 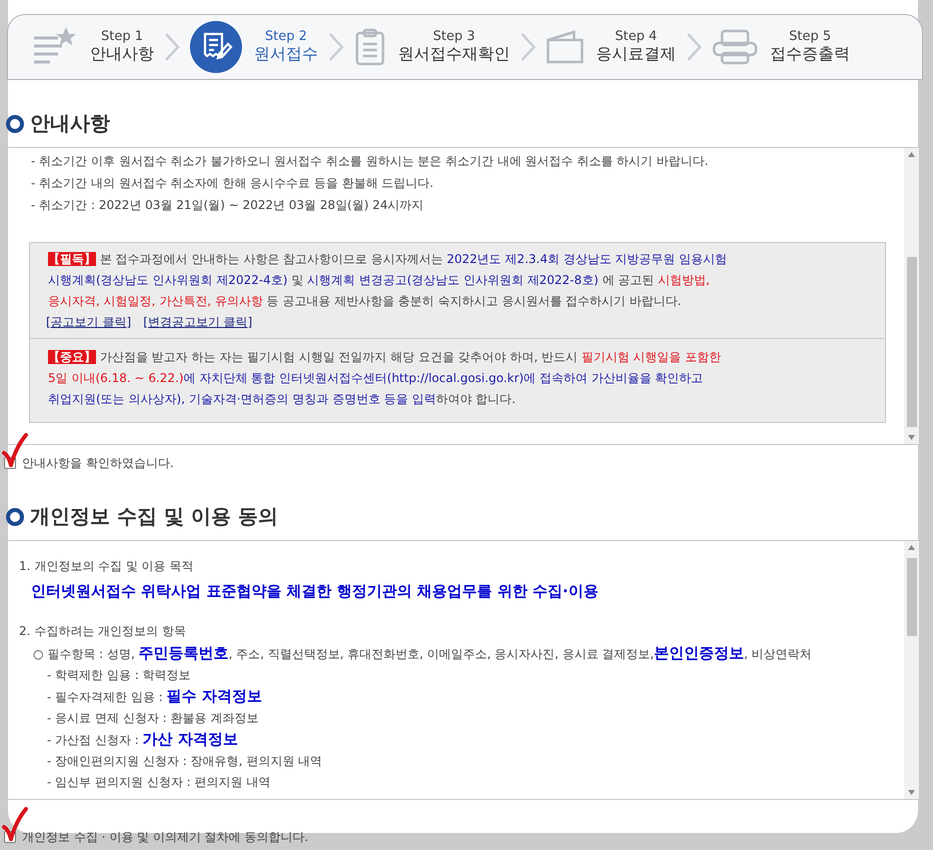 What do you see at coordinates (388, 259) in the screenshot?
I see `notice-text: 【필독】 본 접수과정에서 안내하는 사항은 참고사항이므로 응시자께서는 2022년도 제2.3.4회 경상남도 지방공무원 임용시험` at bounding box center [388, 259].